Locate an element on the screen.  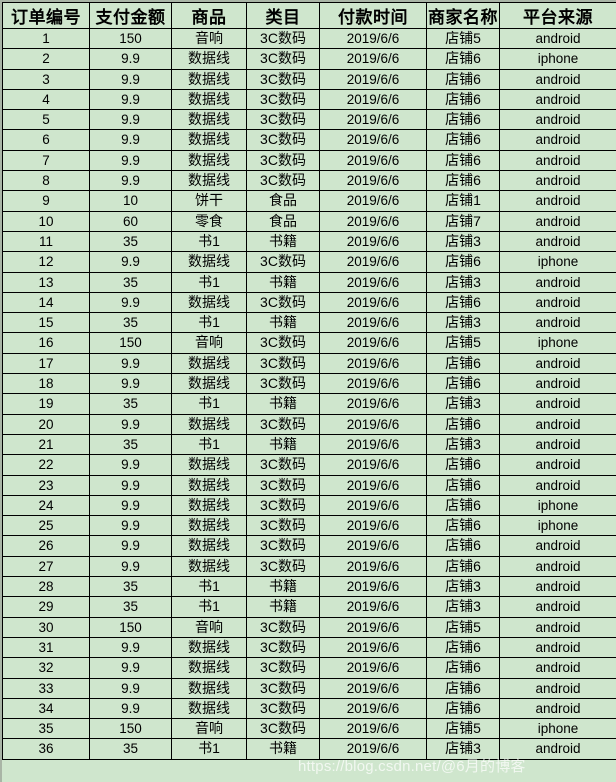
cell-order-id: 29 is located at coordinates (46, 607).